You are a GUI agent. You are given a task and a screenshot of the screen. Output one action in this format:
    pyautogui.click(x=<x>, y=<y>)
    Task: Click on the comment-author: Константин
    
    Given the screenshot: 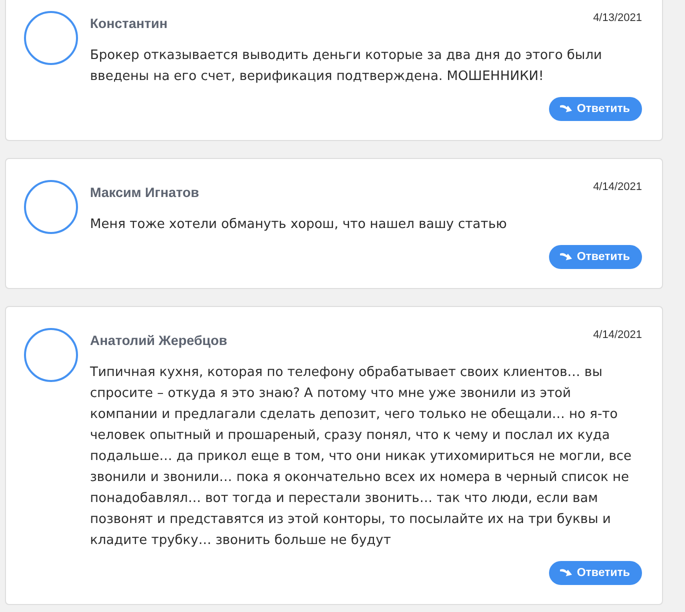 What is the action you would take?
    pyautogui.click(x=129, y=23)
    